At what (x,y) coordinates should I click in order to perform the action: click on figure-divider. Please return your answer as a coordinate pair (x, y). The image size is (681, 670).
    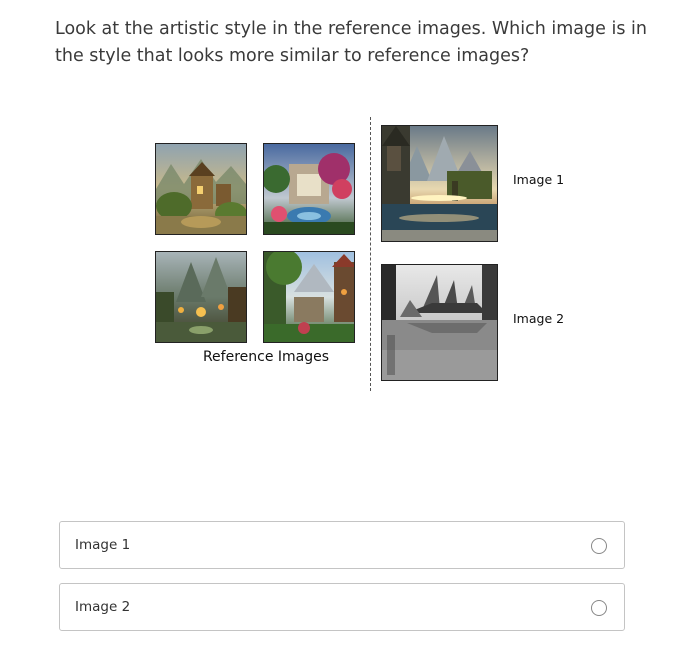
    Looking at the image, I should click on (370, 254).